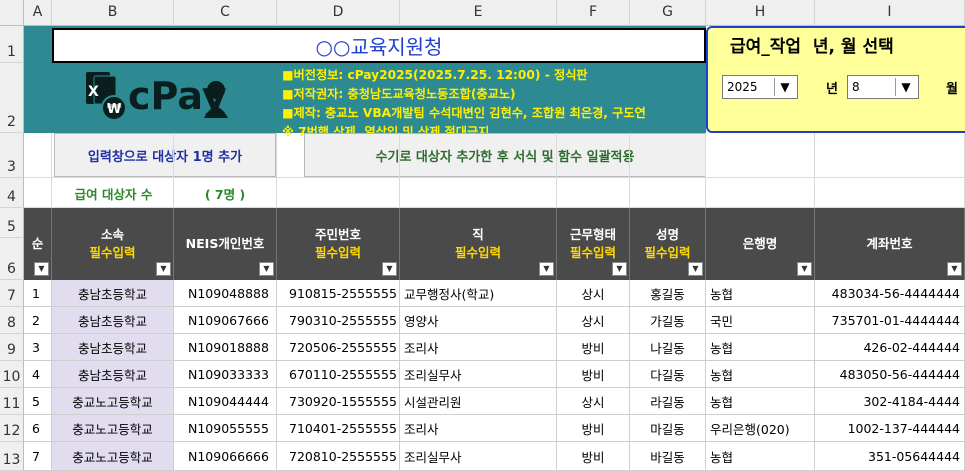  What do you see at coordinates (890, 374) in the screenshot?
I see `cell-account: 483050-56-444444` at bounding box center [890, 374].